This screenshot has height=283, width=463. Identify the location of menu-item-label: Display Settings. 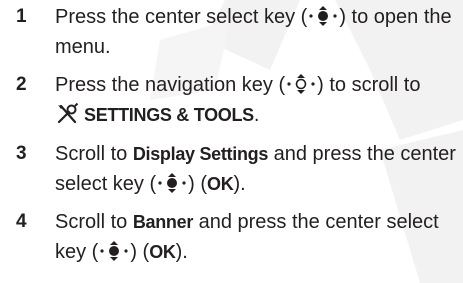
(200, 154).